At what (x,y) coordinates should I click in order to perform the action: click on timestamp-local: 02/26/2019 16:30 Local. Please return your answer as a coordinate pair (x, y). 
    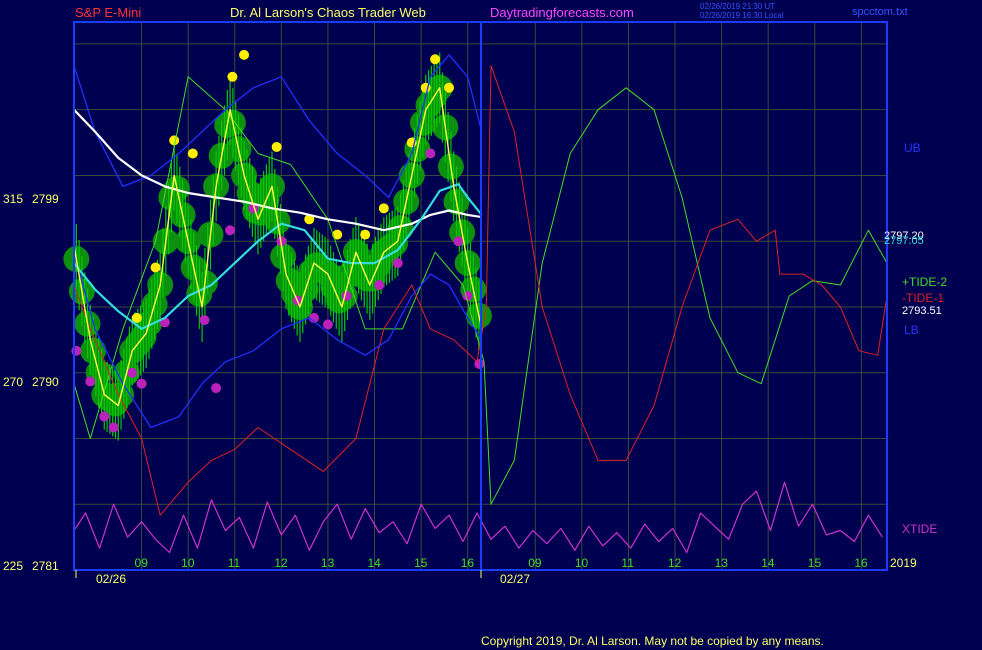
    Looking at the image, I should click on (742, 15).